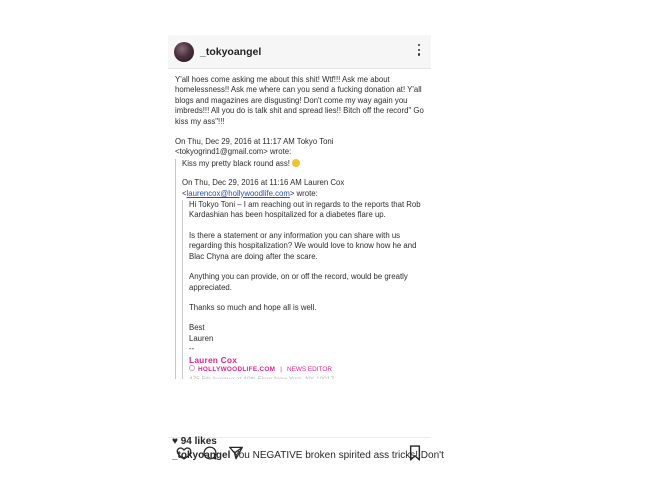 The height and width of the screenshot is (489, 650). I want to click on avatar, so click(184, 52).